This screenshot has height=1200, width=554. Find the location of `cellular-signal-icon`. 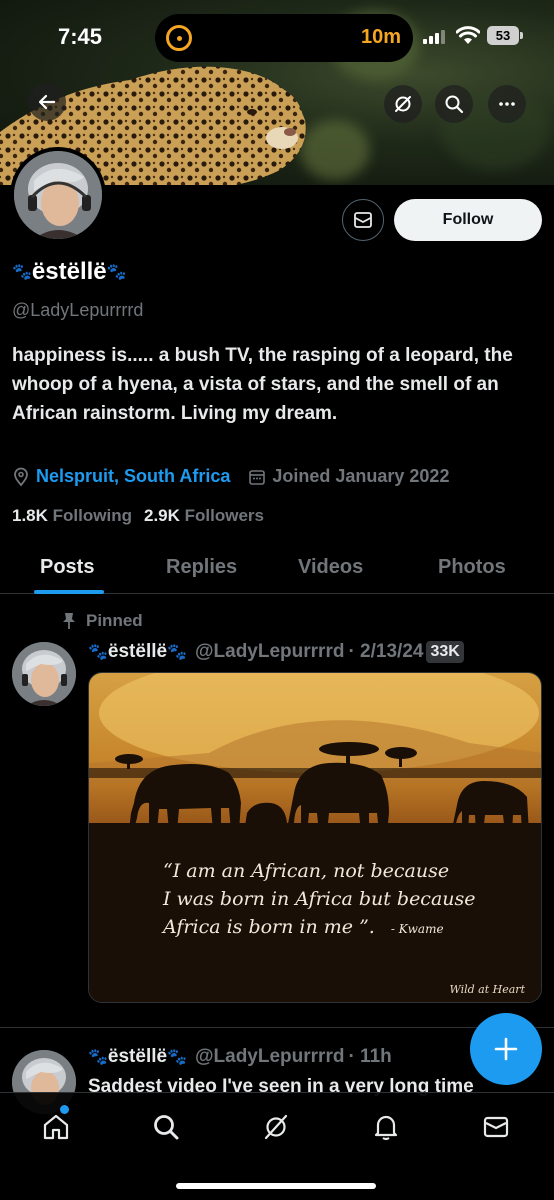

cellular-signal-icon is located at coordinates (434, 37).